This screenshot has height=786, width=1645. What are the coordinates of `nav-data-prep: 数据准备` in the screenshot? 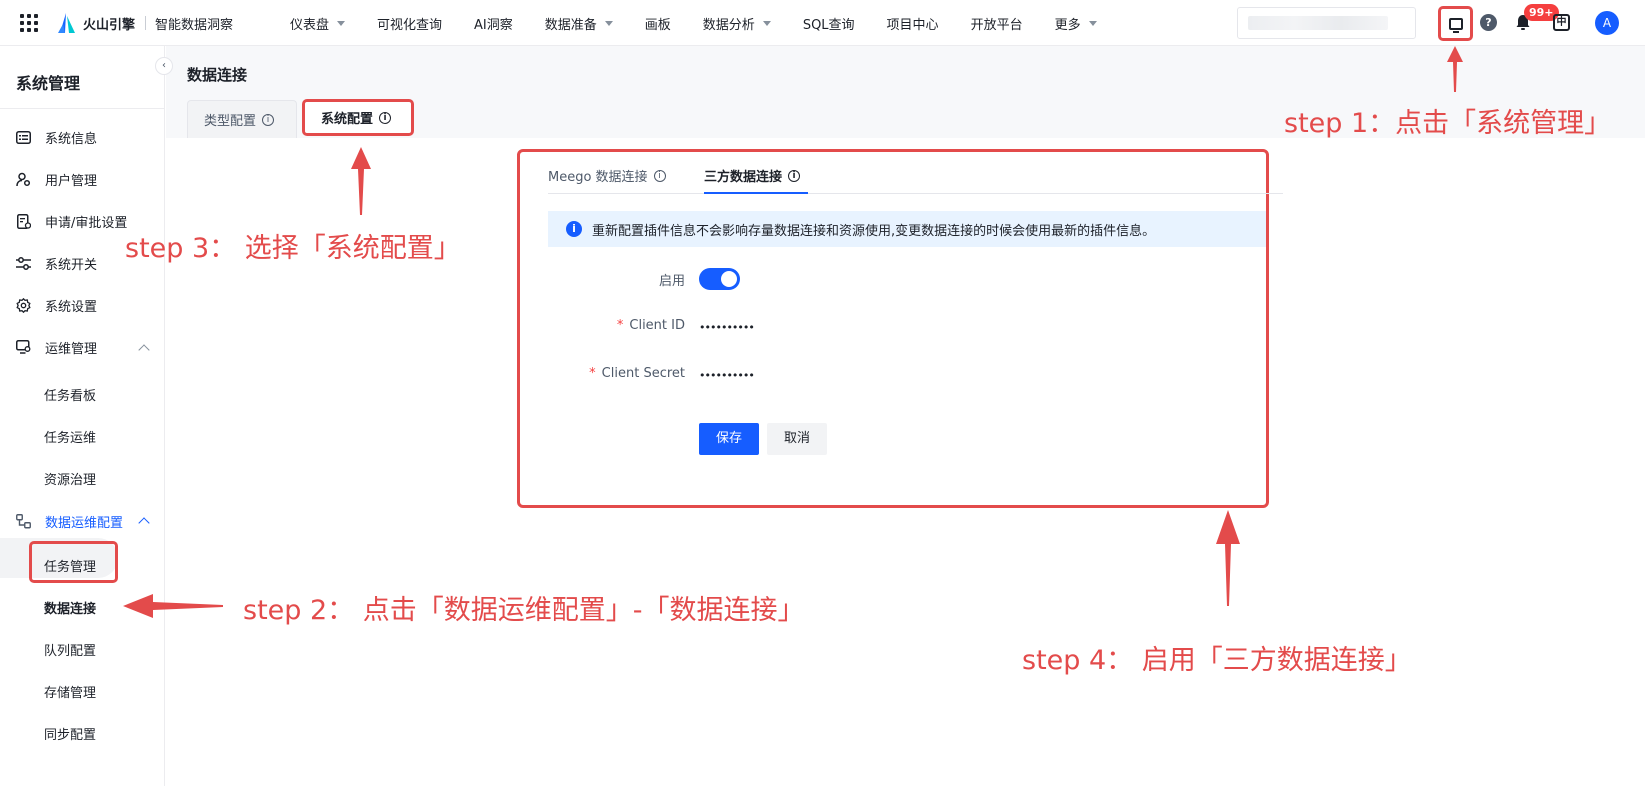 It's located at (579, 23).